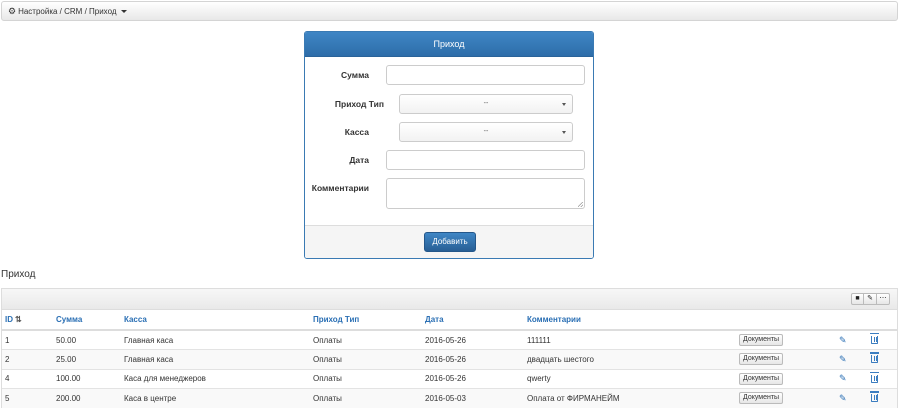  I want to click on income-type-select: --, so click(486, 104).